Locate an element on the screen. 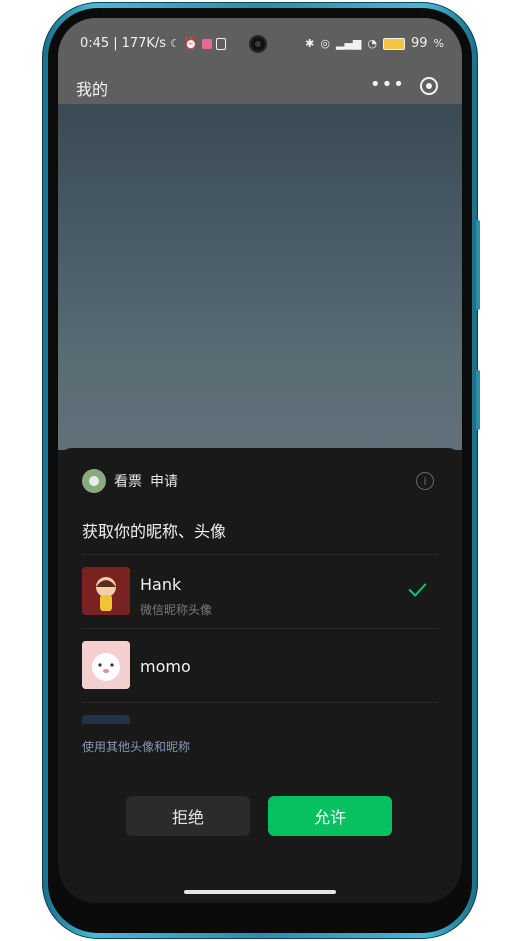 This screenshot has height=941, width=521. account-item-momo: momo is located at coordinates (260, 665).